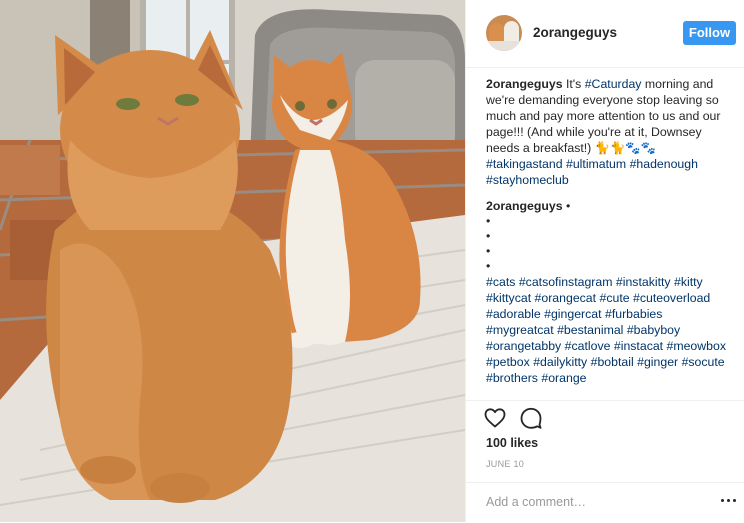 The image size is (744, 523). I want to click on hashtag: #bobtail, so click(612, 362).